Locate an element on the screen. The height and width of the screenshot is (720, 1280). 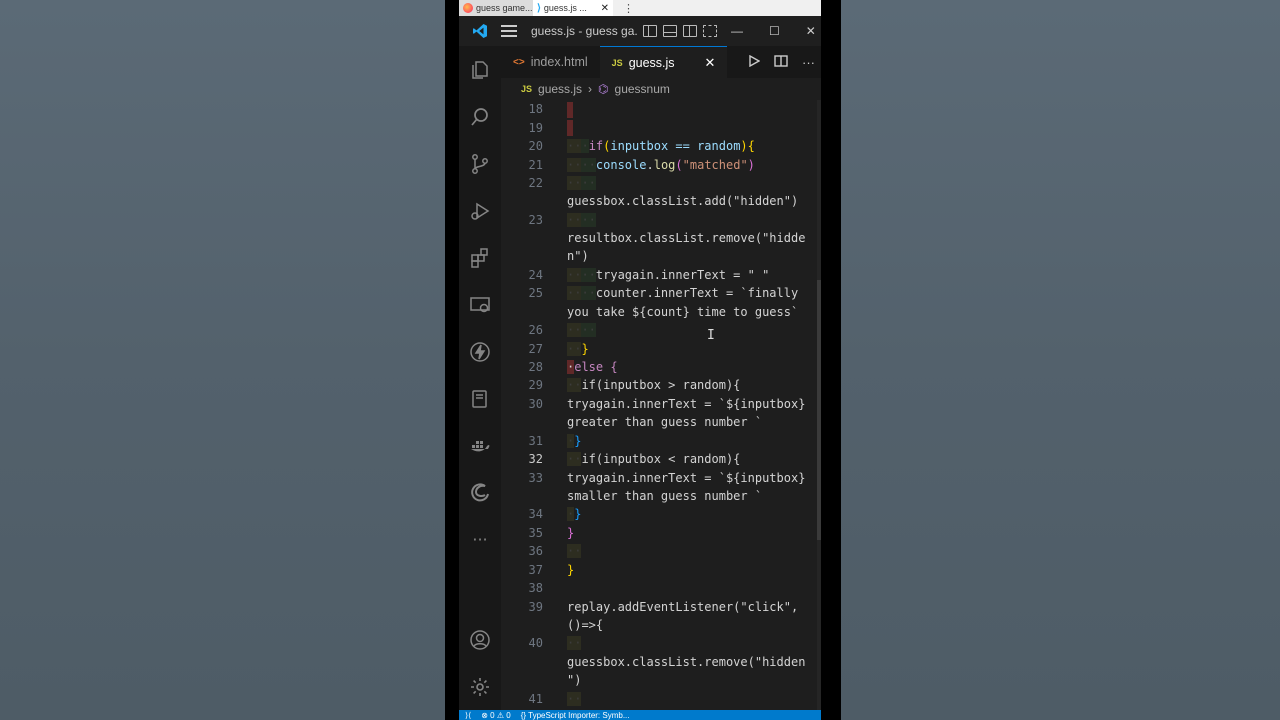
line-number: 18 is located at coordinates (535, 109).